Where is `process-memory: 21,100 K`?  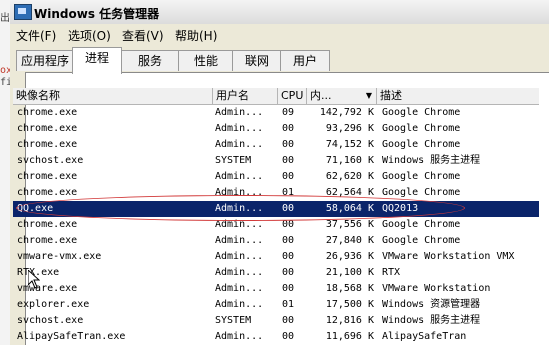
process-memory: 21,100 K is located at coordinates (349, 272).